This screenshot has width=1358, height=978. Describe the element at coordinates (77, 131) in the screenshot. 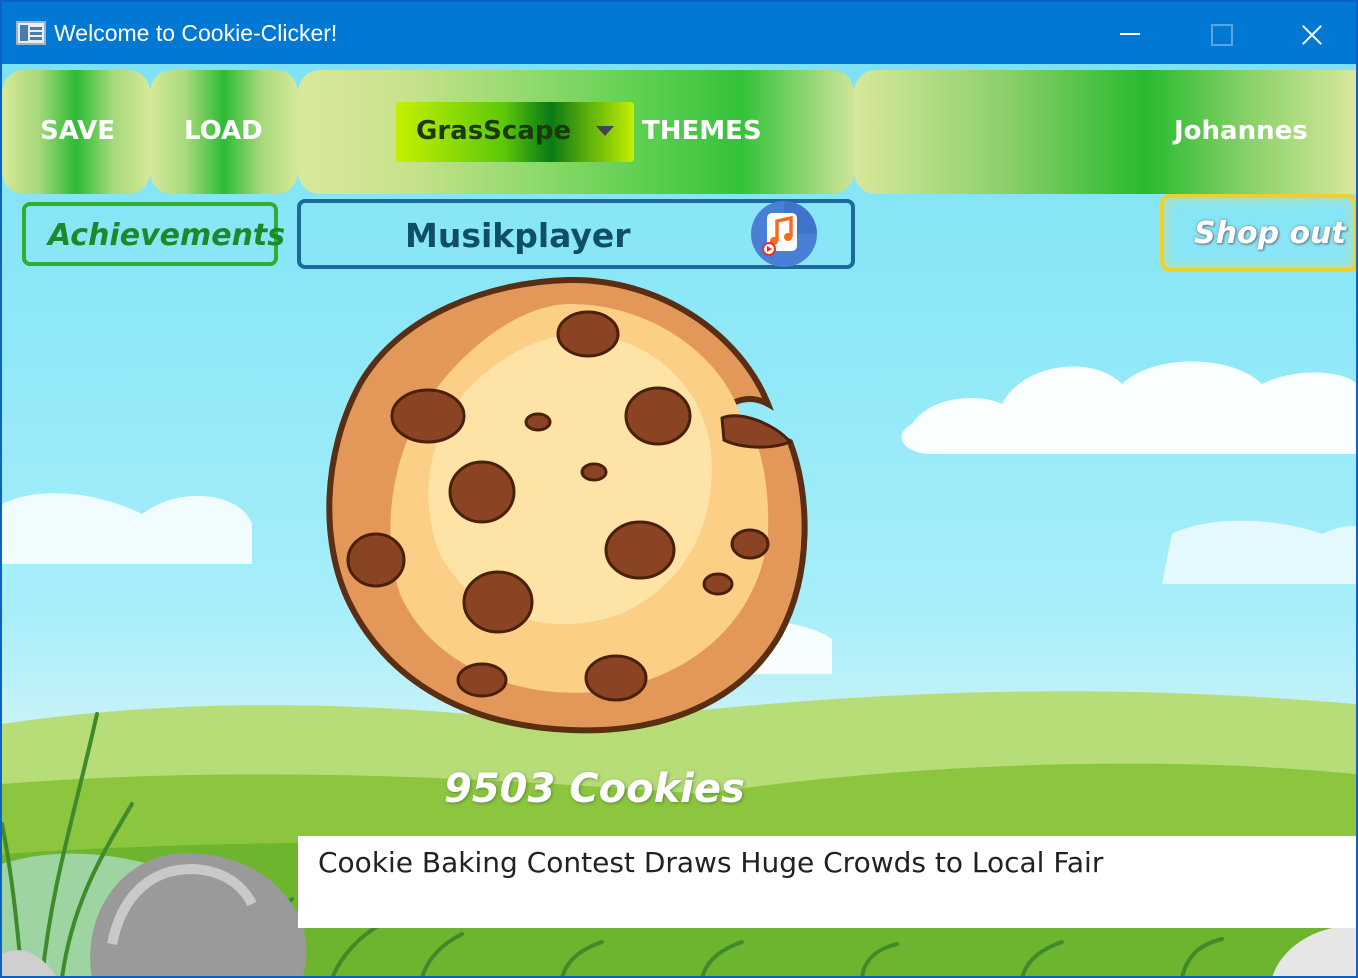

I see `save-button: SAVE` at that location.